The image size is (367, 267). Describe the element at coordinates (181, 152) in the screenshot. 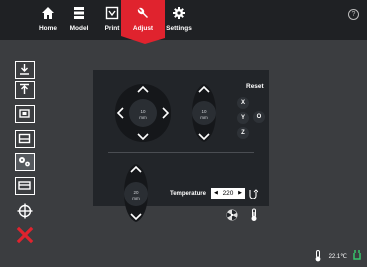

I see `panel-divider` at that location.